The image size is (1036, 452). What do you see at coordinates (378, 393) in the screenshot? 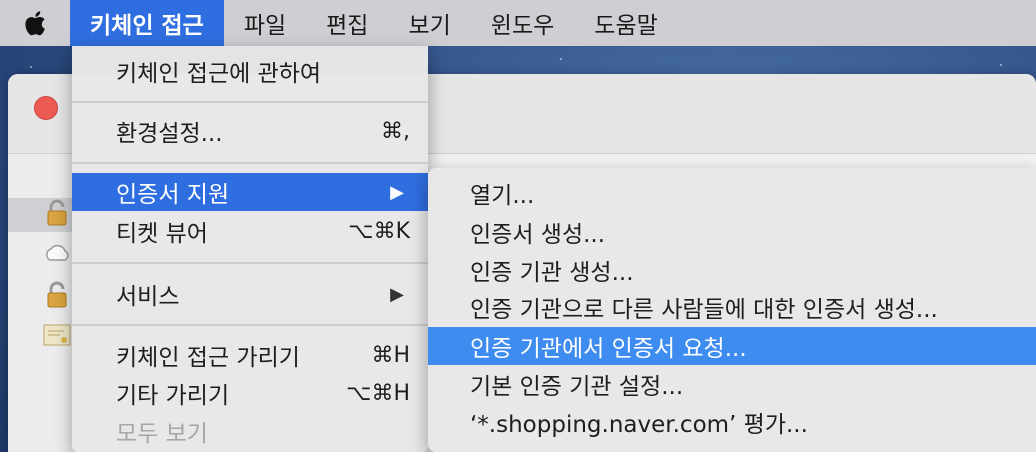
I see `menu-item-shortcut: ⌥⌘H` at bounding box center [378, 393].